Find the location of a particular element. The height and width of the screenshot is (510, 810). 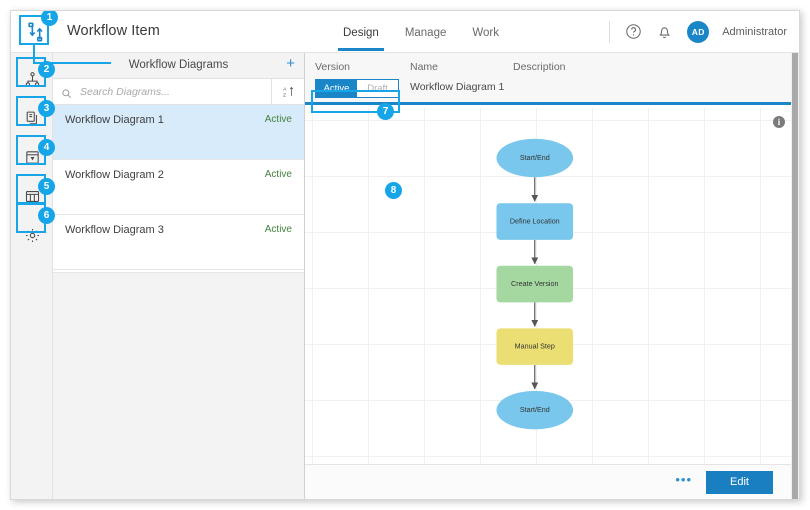

node-label: Create Version is located at coordinates (534, 283).